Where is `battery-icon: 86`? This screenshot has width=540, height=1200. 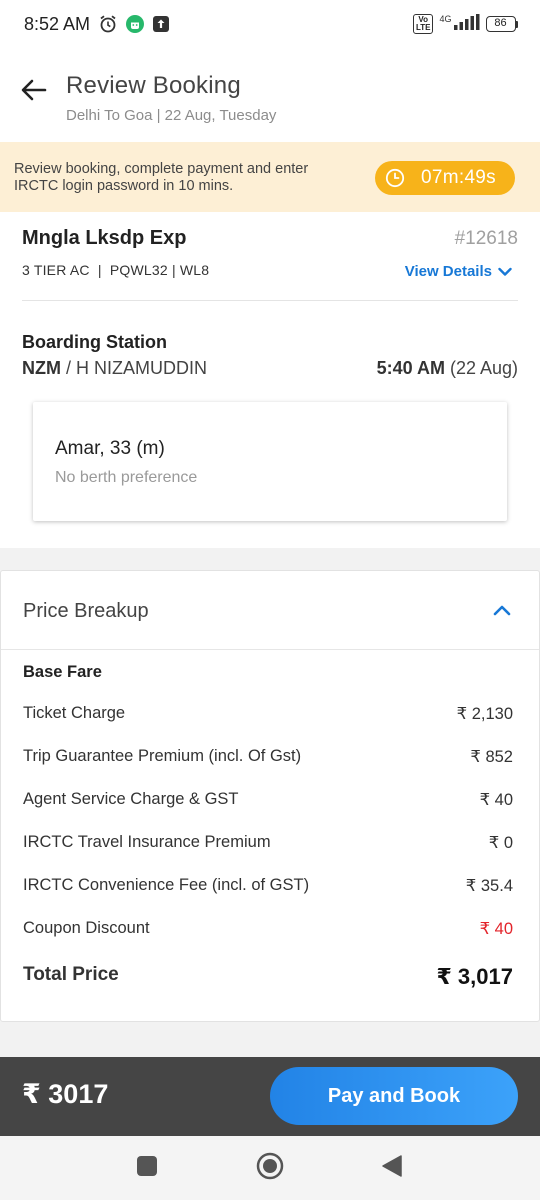 battery-icon: 86 is located at coordinates (501, 24).